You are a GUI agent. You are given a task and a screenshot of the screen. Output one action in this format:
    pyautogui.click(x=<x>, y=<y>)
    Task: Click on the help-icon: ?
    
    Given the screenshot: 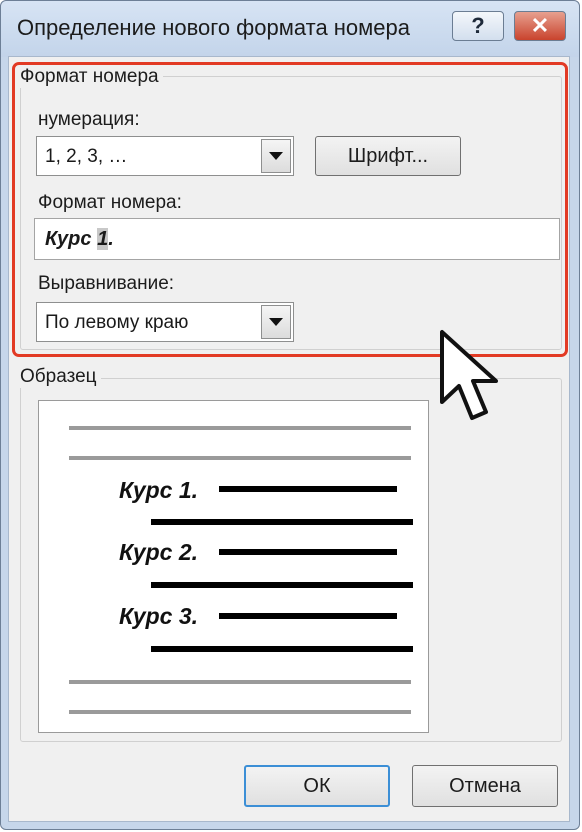 What is the action you would take?
    pyautogui.click(x=478, y=25)
    